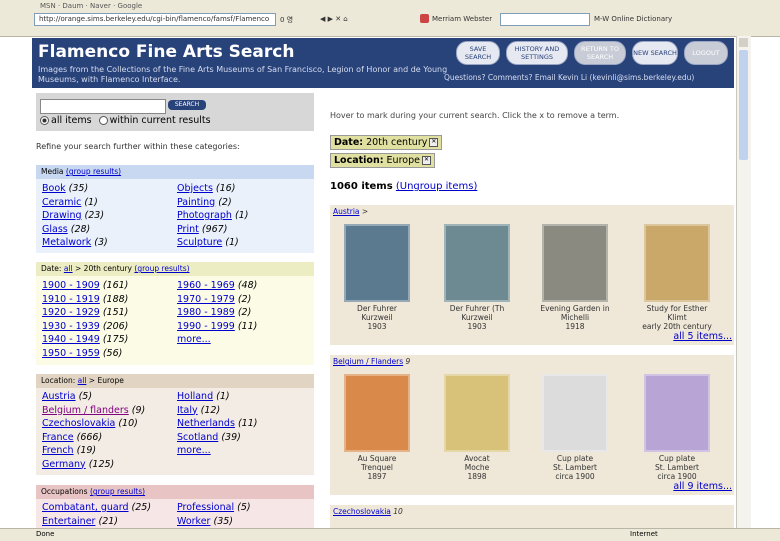 The width and height of the screenshot is (780, 541). What do you see at coordinates (205, 507) in the screenshot?
I see `facet-link: Professional` at bounding box center [205, 507].